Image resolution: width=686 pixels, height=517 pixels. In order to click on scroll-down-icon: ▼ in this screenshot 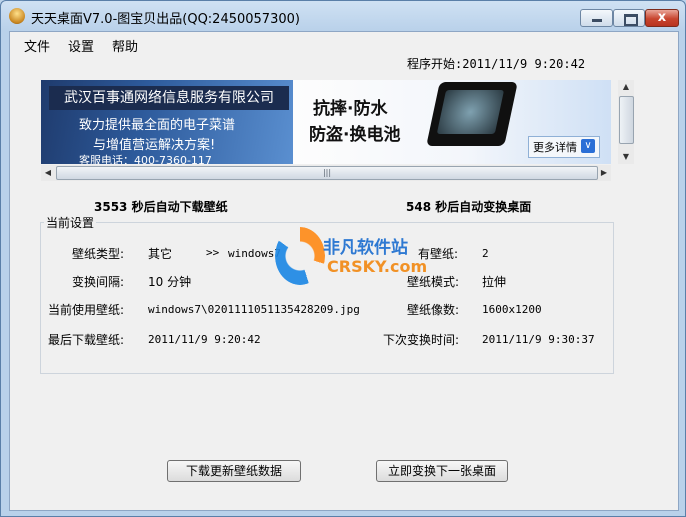, I will do `click(626, 157)`.